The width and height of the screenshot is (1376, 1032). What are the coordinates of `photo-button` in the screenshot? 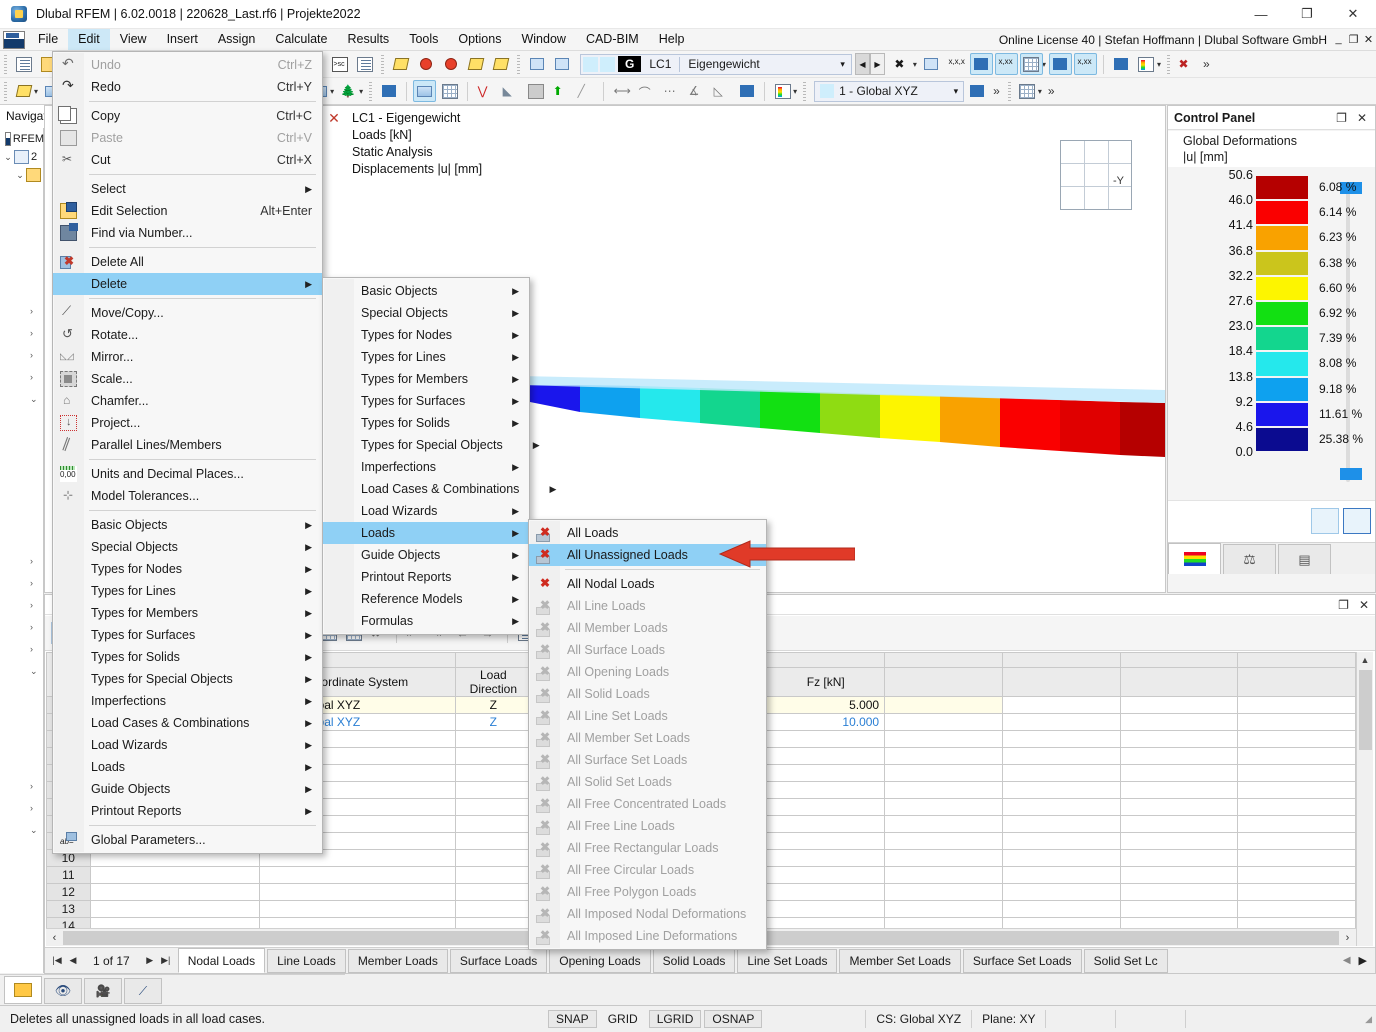 It's located at (535, 91).